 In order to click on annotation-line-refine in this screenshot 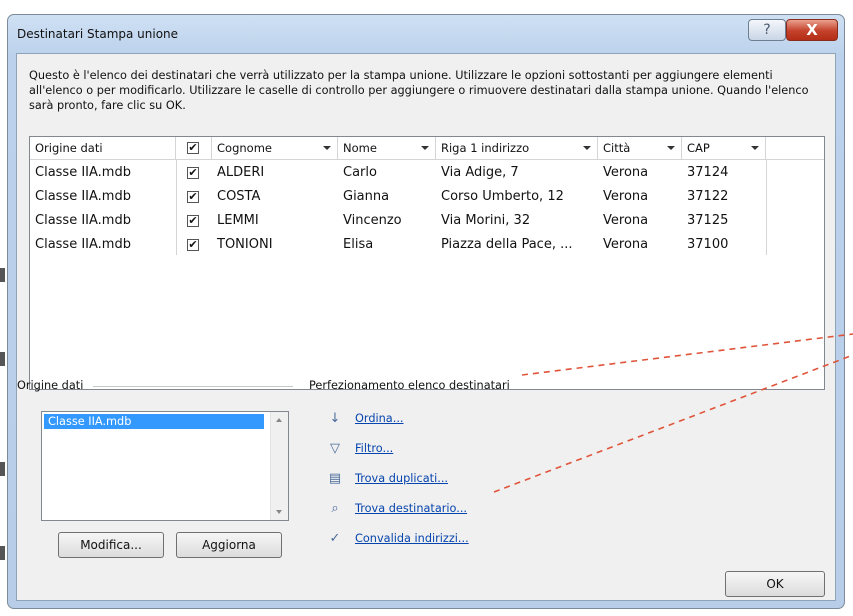, I will do `click(687, 354)`.